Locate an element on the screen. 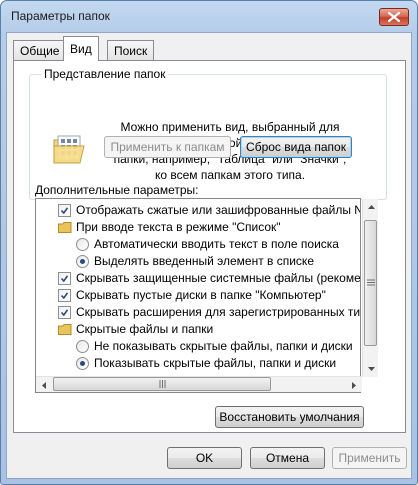  folder-view-icon is located at coordinates (69, 149).